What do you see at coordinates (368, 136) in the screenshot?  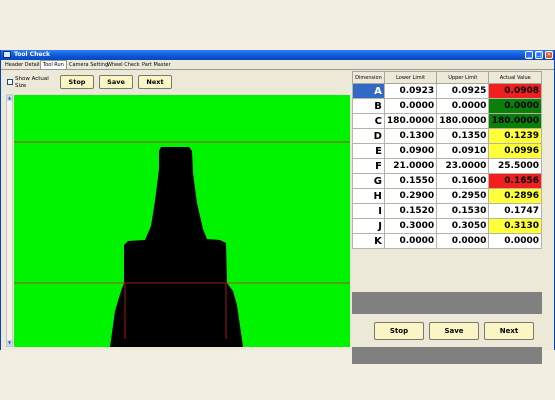 I see `dimension-cell: D` at bounding box center [368, 136].